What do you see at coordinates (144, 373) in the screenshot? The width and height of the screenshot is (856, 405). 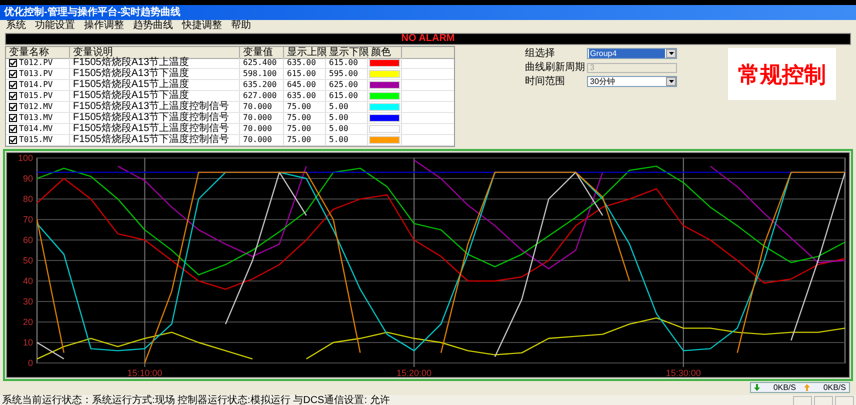 I see `x-axis-label: 15:10:00` at bounding box center [144, 373].